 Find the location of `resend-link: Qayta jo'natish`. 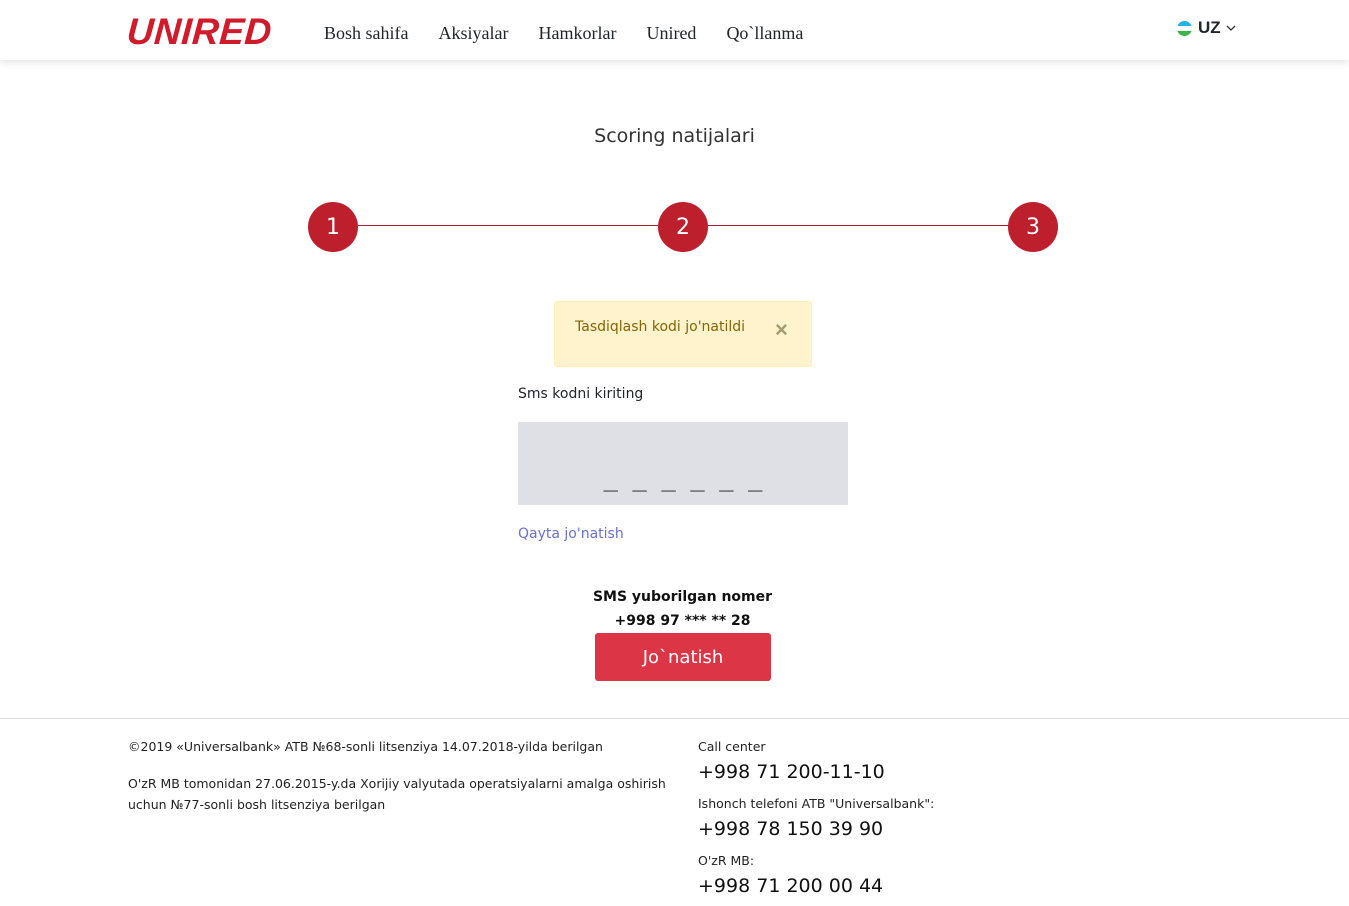

resend-link: Qayta jo'natish is located at coordinates (571, 534).